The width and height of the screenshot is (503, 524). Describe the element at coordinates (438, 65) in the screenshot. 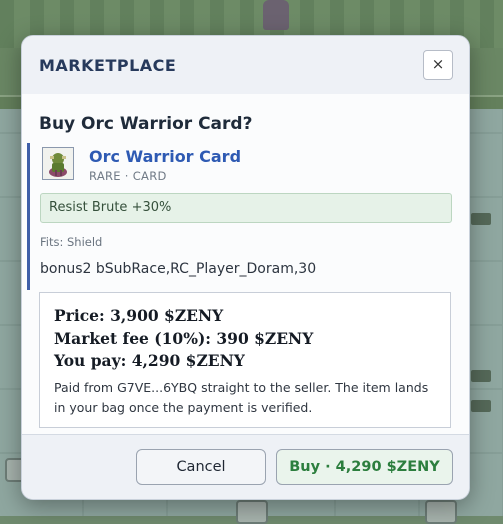

I see `close-button: ×` at that location.